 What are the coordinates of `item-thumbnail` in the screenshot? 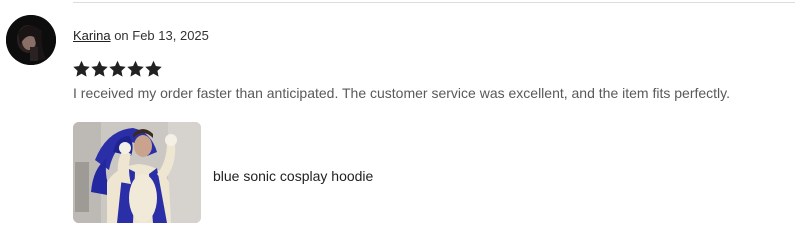 It's located at (137, 172).